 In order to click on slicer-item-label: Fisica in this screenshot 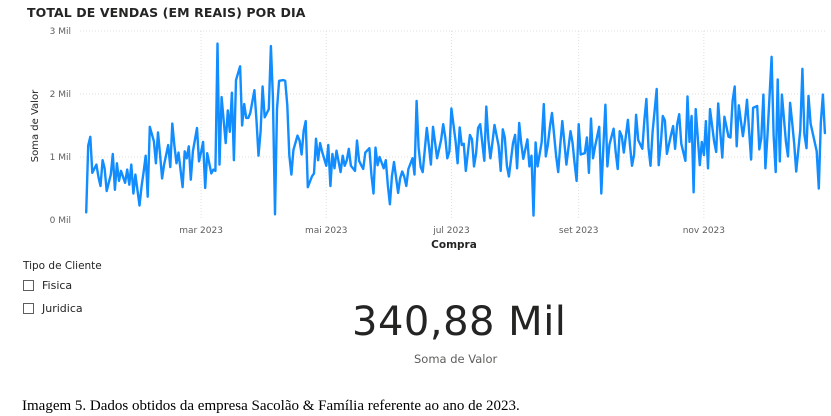, I will do `click(57, 285)`.